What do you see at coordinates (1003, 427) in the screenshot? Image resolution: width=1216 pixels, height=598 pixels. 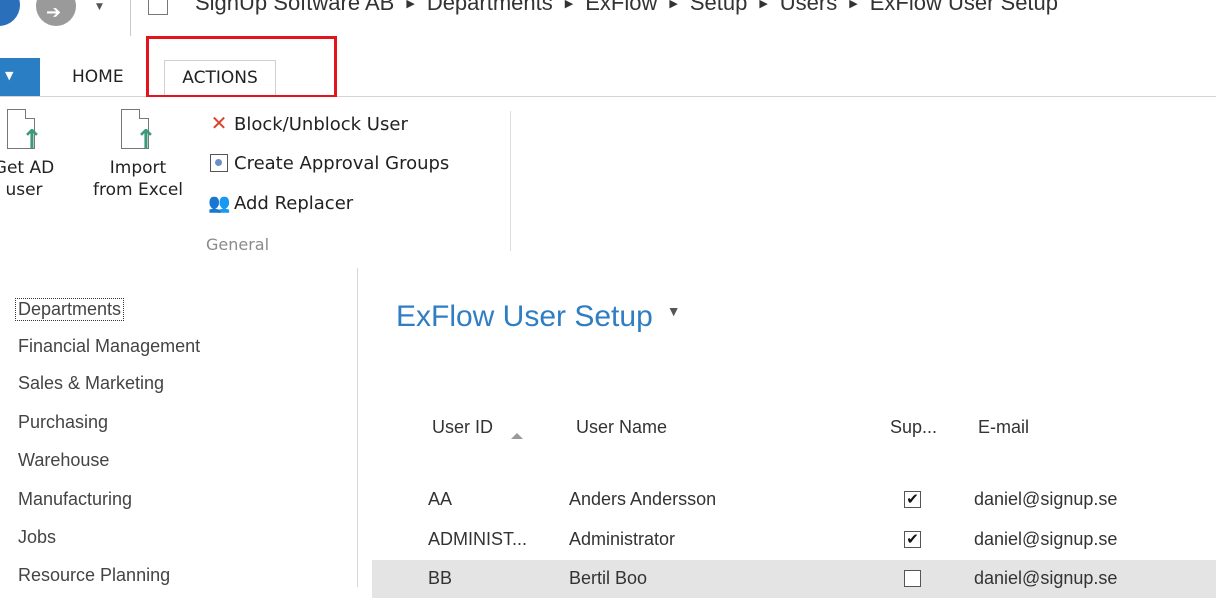 I see `column-header-email: E-mail` at bounding box center [1003, 427].